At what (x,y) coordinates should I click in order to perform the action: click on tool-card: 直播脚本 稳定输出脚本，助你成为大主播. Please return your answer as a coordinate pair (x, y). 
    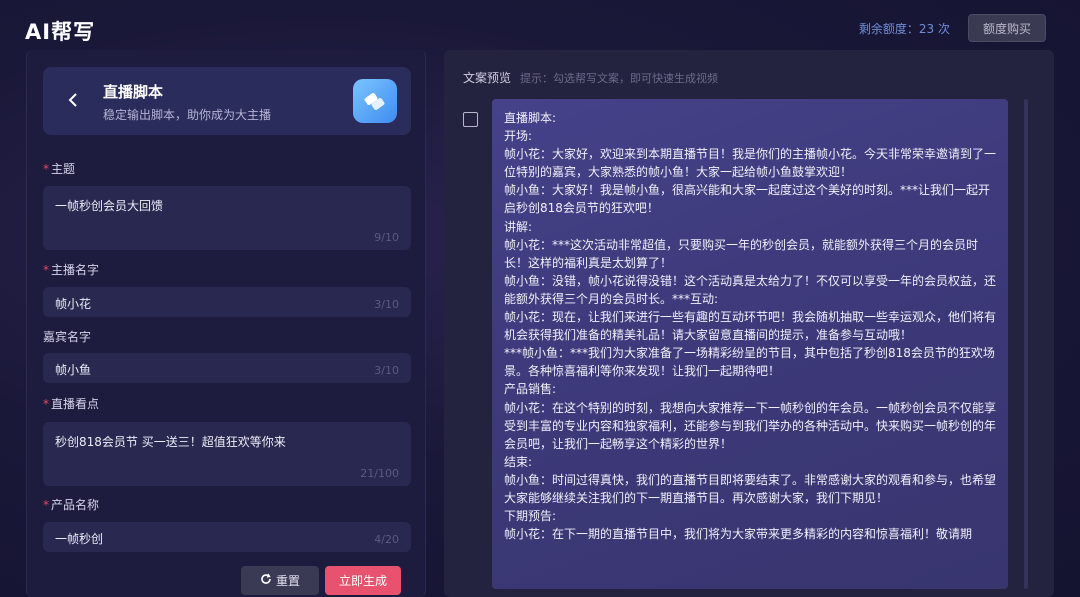
    Looking at the image, I should click on (227, 101).